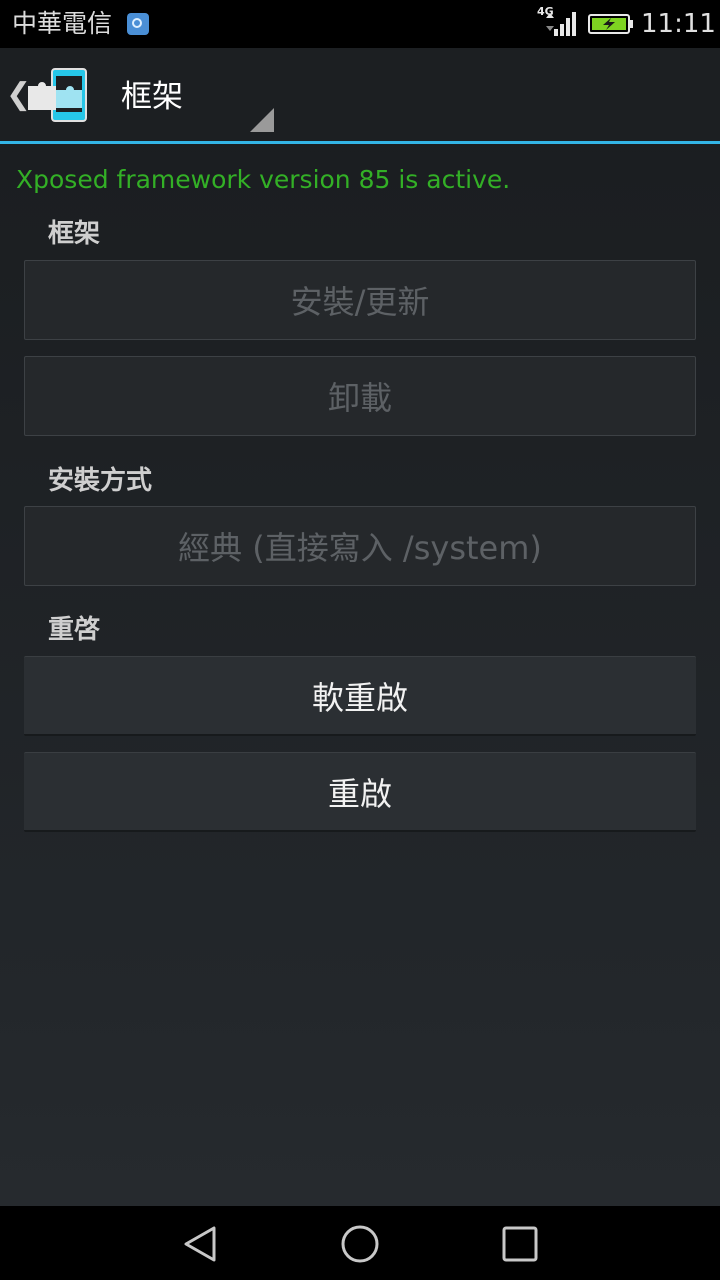 This screenshot has height=1280, width=720. Describe the element at coordinates (360, 546) in the screenshot. I see `install-method-selector: 經典 (直接寫入 /system)` at that location.